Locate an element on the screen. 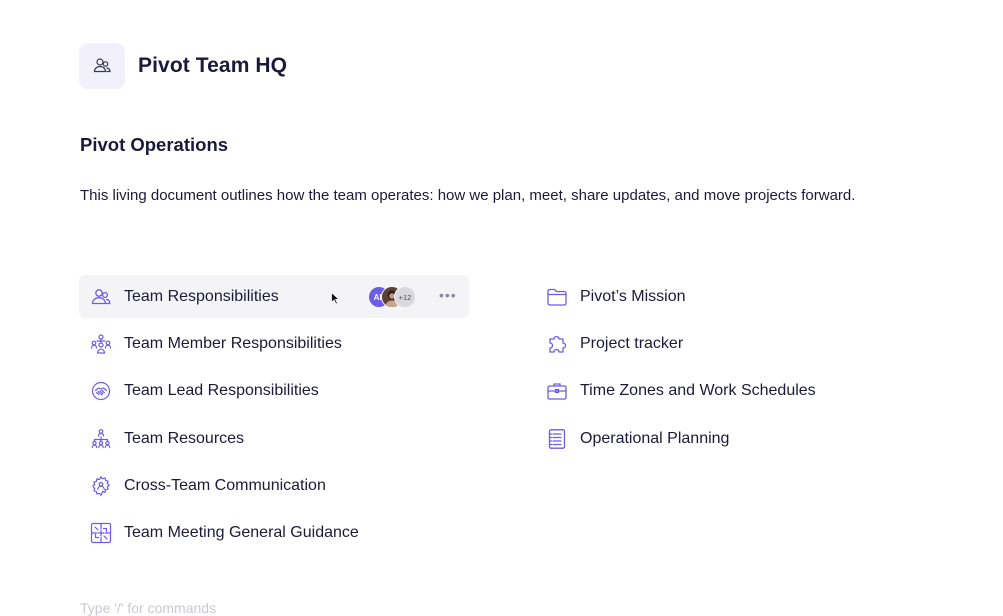  subpage-label: Pivot’s Mission is located at coordinates (633, 296).